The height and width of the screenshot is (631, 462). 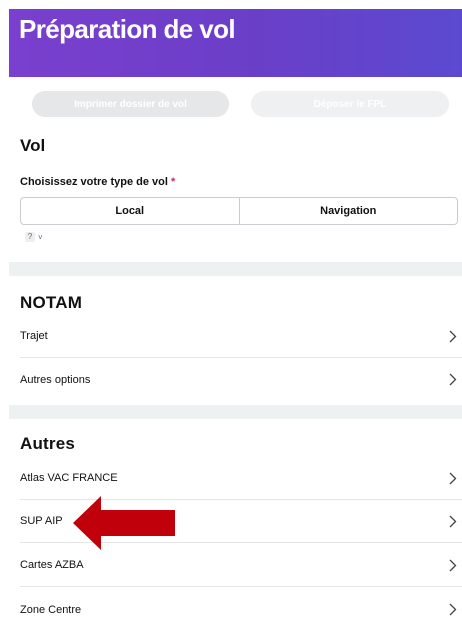 I want to click on help-toggle: ? ˅, so click(x=34, y=237).